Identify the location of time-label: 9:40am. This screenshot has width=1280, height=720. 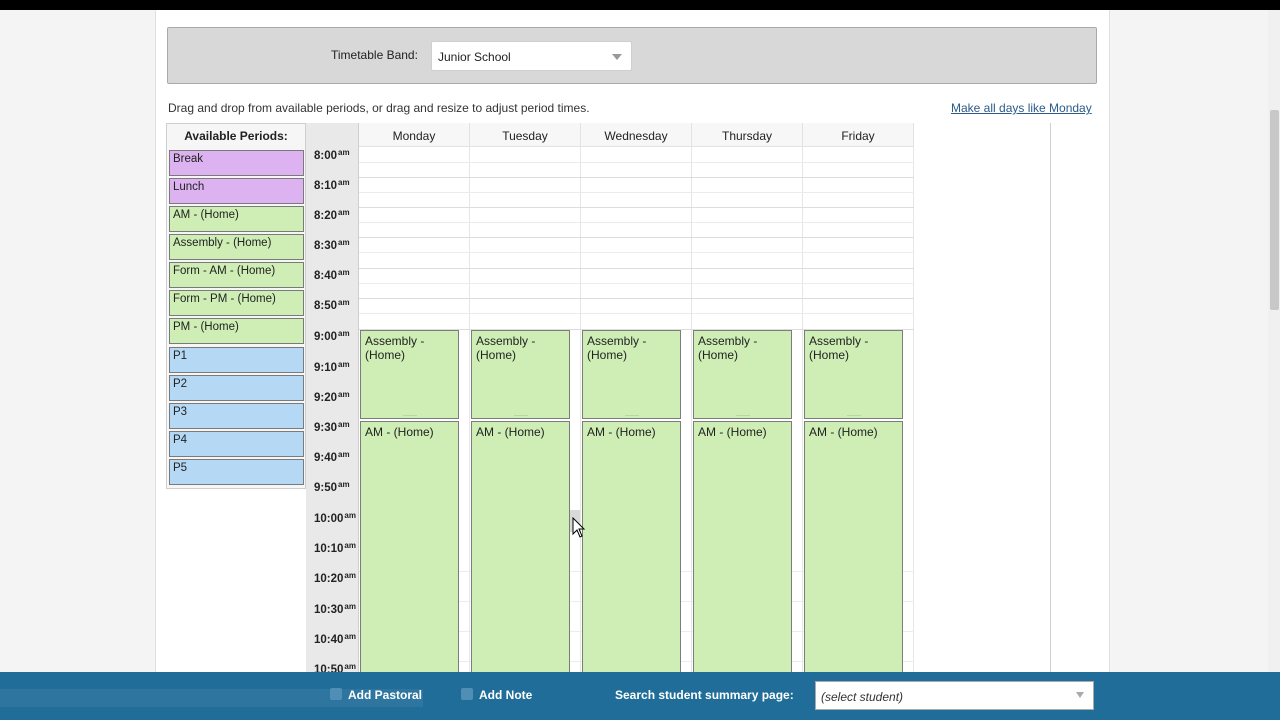
(332, 457).